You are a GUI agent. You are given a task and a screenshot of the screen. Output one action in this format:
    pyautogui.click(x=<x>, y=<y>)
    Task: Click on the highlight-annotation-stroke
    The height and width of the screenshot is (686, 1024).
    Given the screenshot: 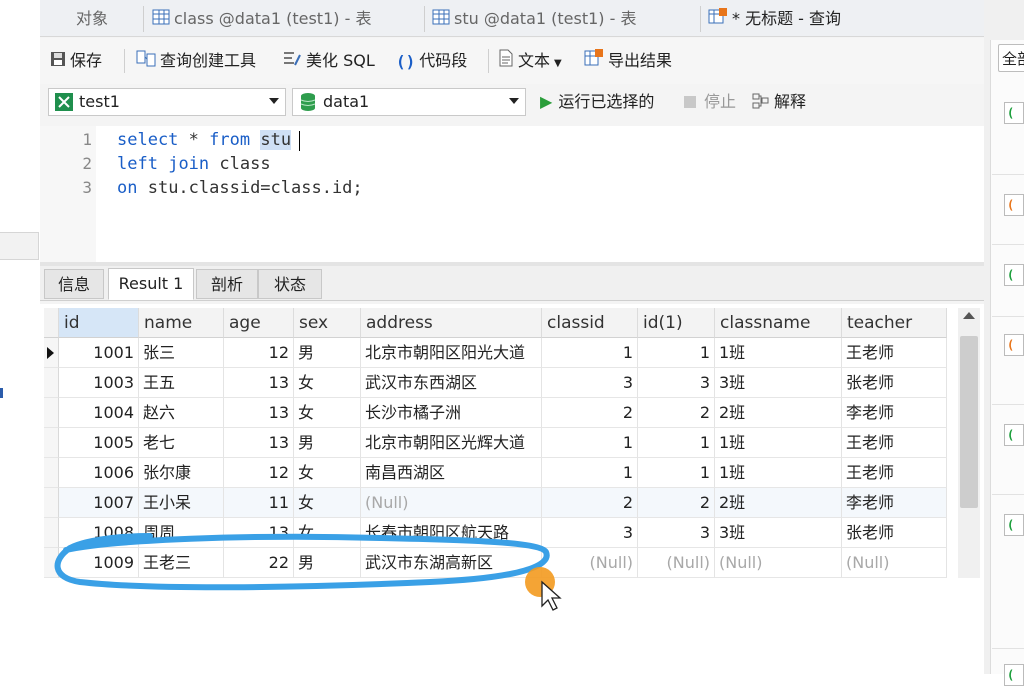 What is the action you would take?
    pyautogui.click(x=302, y=562)
    